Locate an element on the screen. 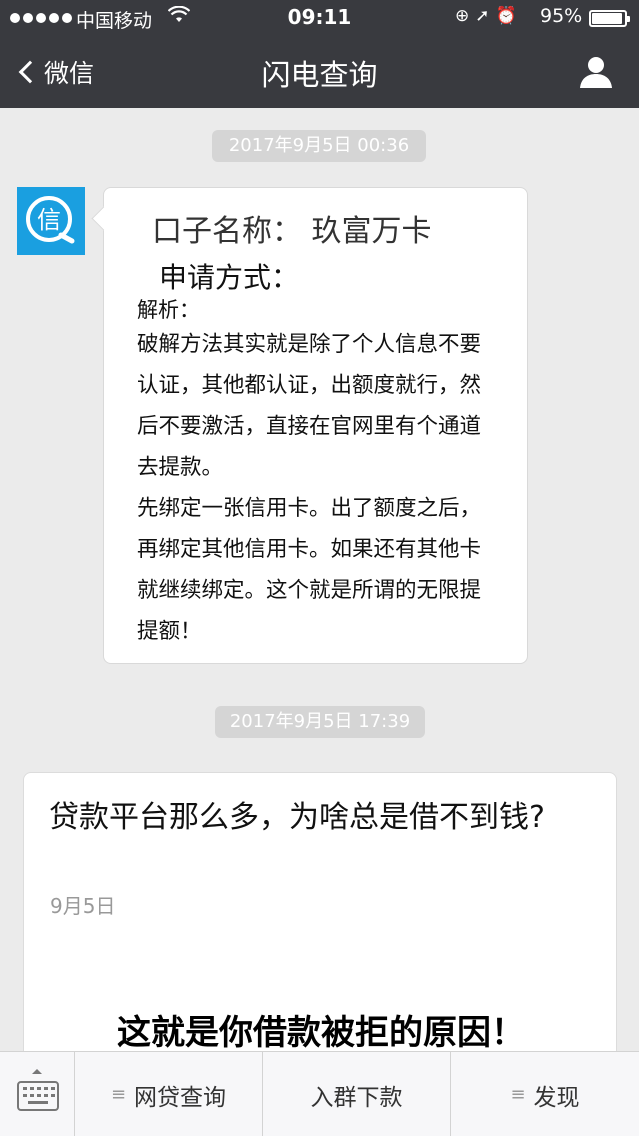 The width and height of the screenshot is (639, 1136). caret-up-icon is located at coordinates (37, 1071).